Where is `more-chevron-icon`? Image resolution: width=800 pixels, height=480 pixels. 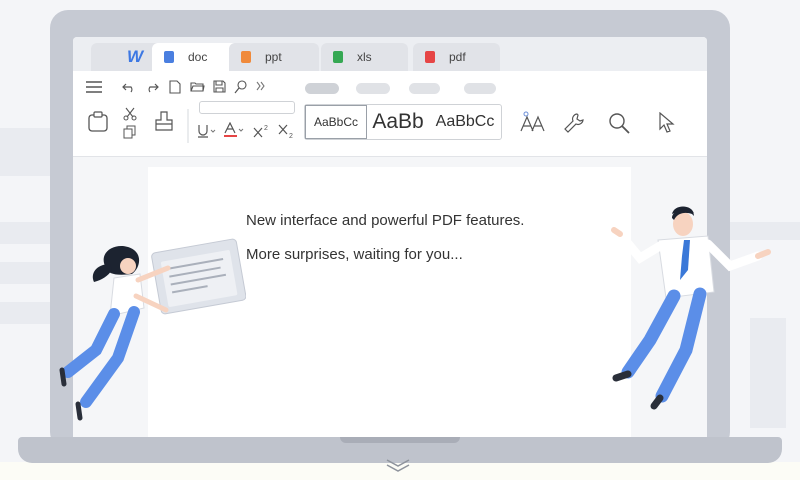
more-chevron-icon is located at coordinates (261, 86).